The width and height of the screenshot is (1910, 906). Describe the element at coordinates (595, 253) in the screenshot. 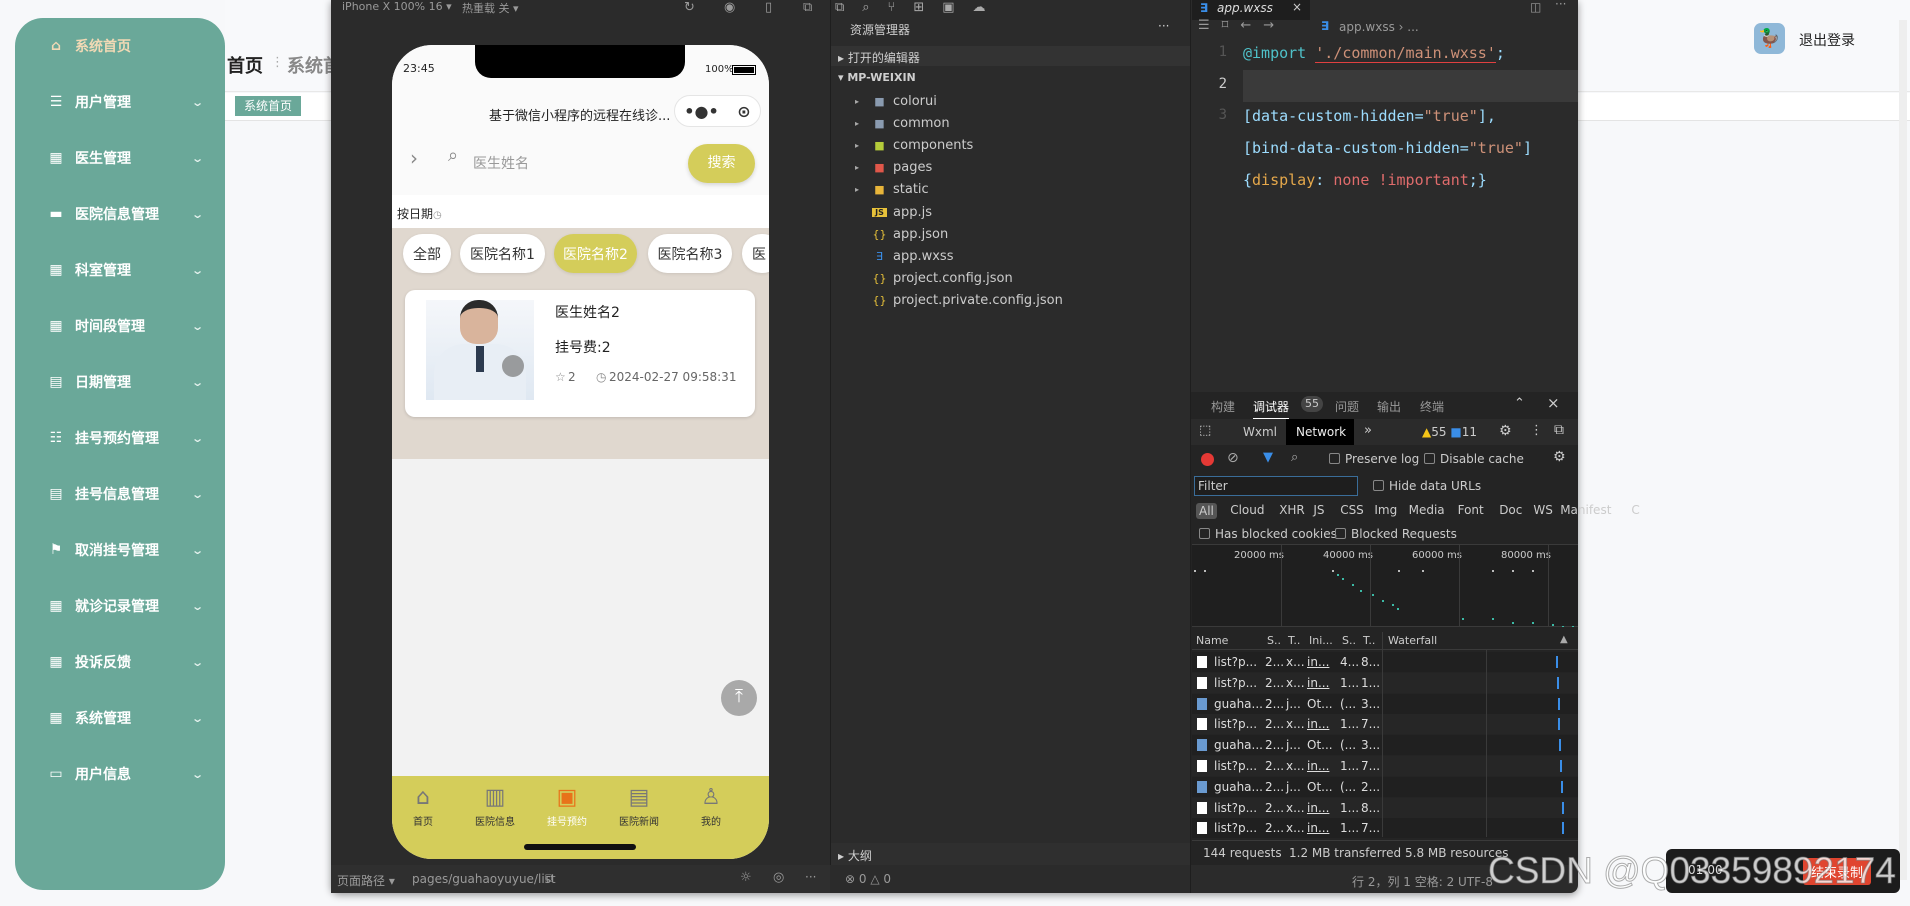

I see `hospital-filter-chip: 医院名称2` at that location.